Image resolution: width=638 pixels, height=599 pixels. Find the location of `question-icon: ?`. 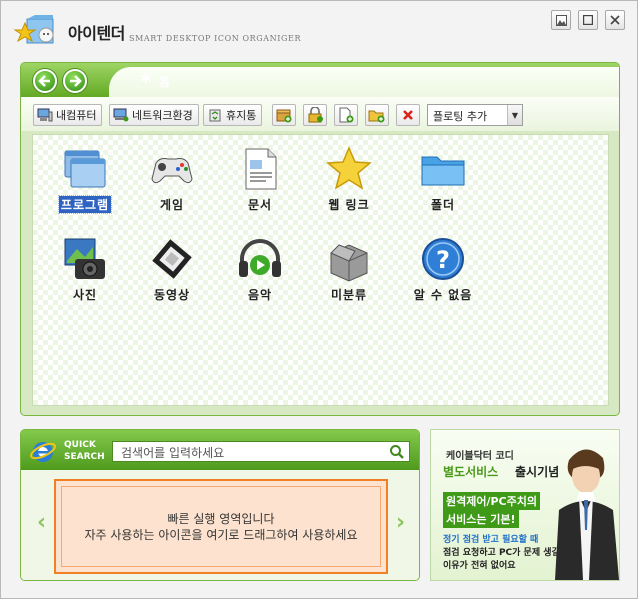

question-icon: ? is located at coordinates (443, 259).